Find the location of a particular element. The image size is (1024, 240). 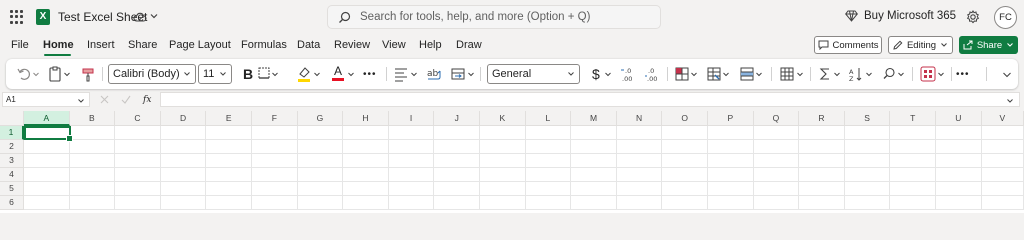

currency-format-button: $ is located at coordinates (596, 74).